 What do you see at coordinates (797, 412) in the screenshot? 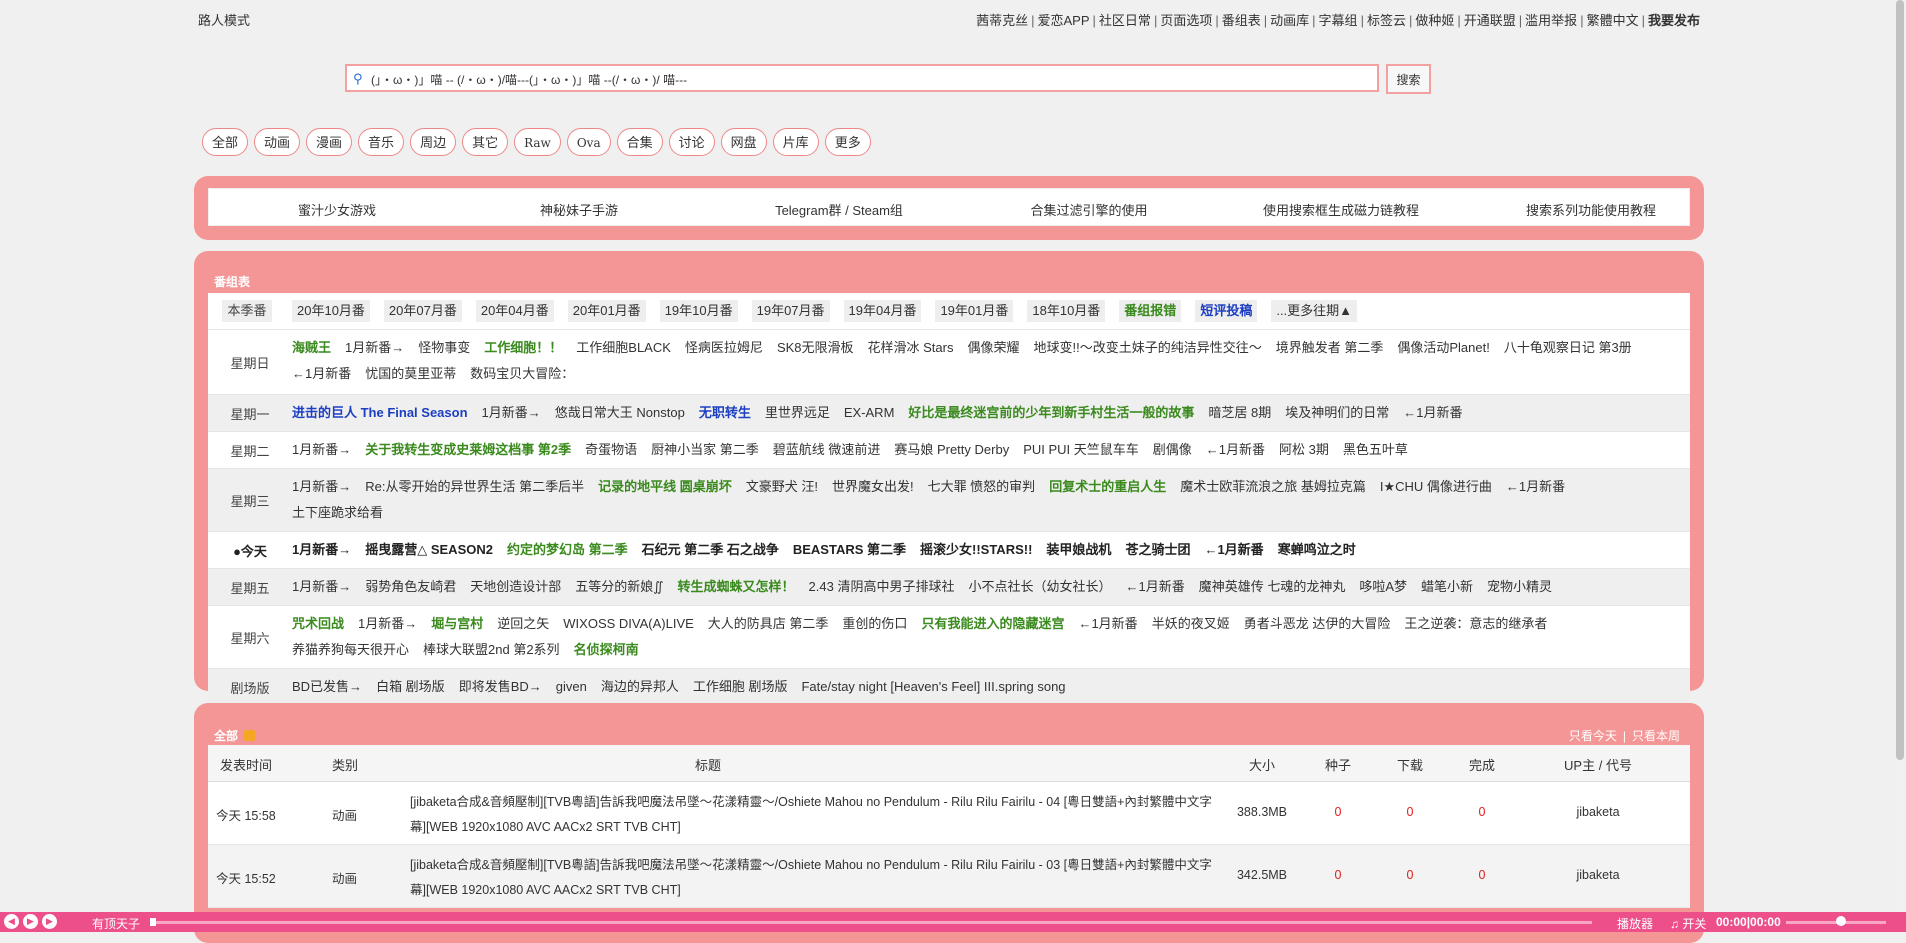
I see `anime-link: 里世界远足` at bounding box center [797, 412].